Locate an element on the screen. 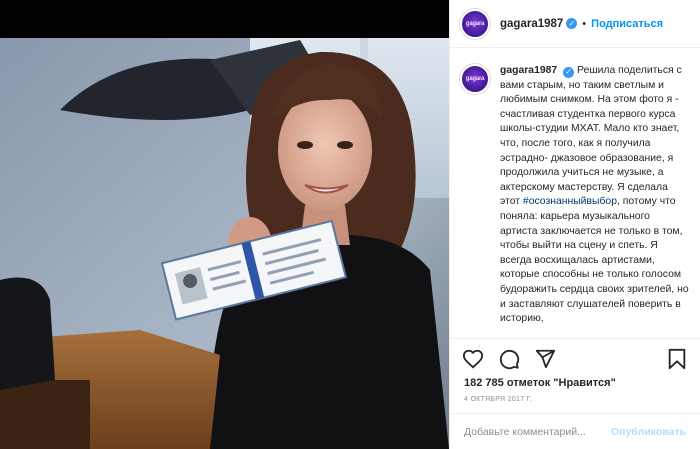 This screenshot has height=449, width=700. likes-count: 182 785 отметок "Нравится" is located at coordinates (575, 383).